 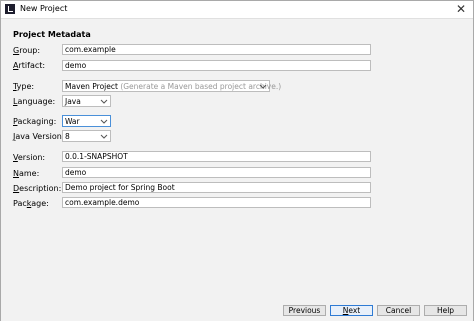 What do you see at coordinates (91, 86) in the screenshot?
I see `type-value: Maven Project` at bounding box center [91, 86].